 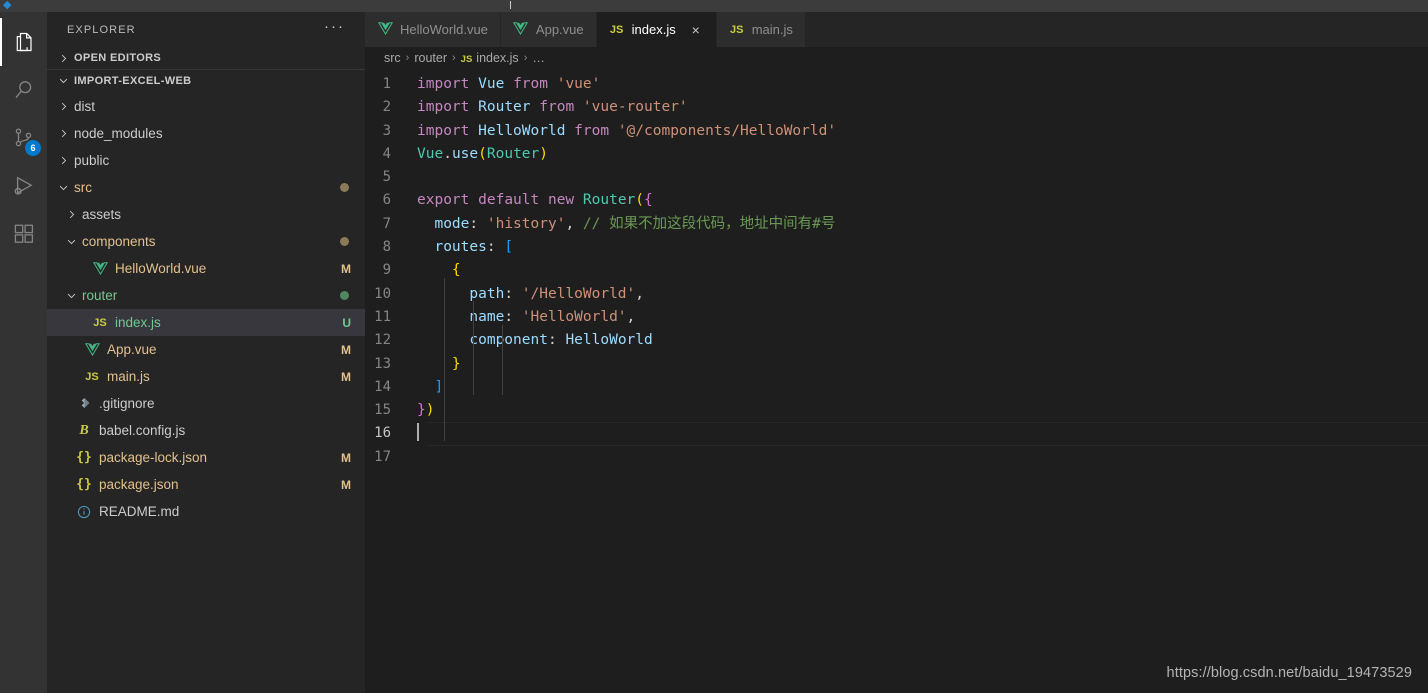 What do you see at coordinates (206, 214) in the screenshot?
I see `tree-item-assets: assets` at bounding box center [206, 214].